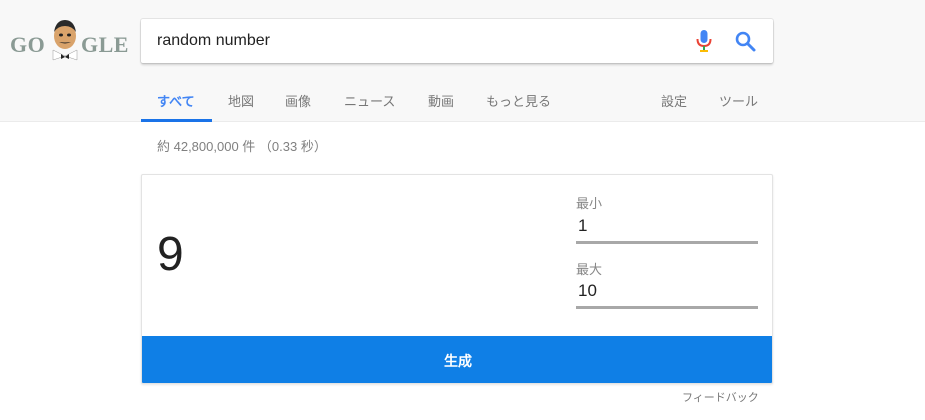 This screenshot has height=420, width=925. What do you see at coordinates (298, 100) in the screenshot?
I see `tab-images: 画像` at bounding box center [298, 100].